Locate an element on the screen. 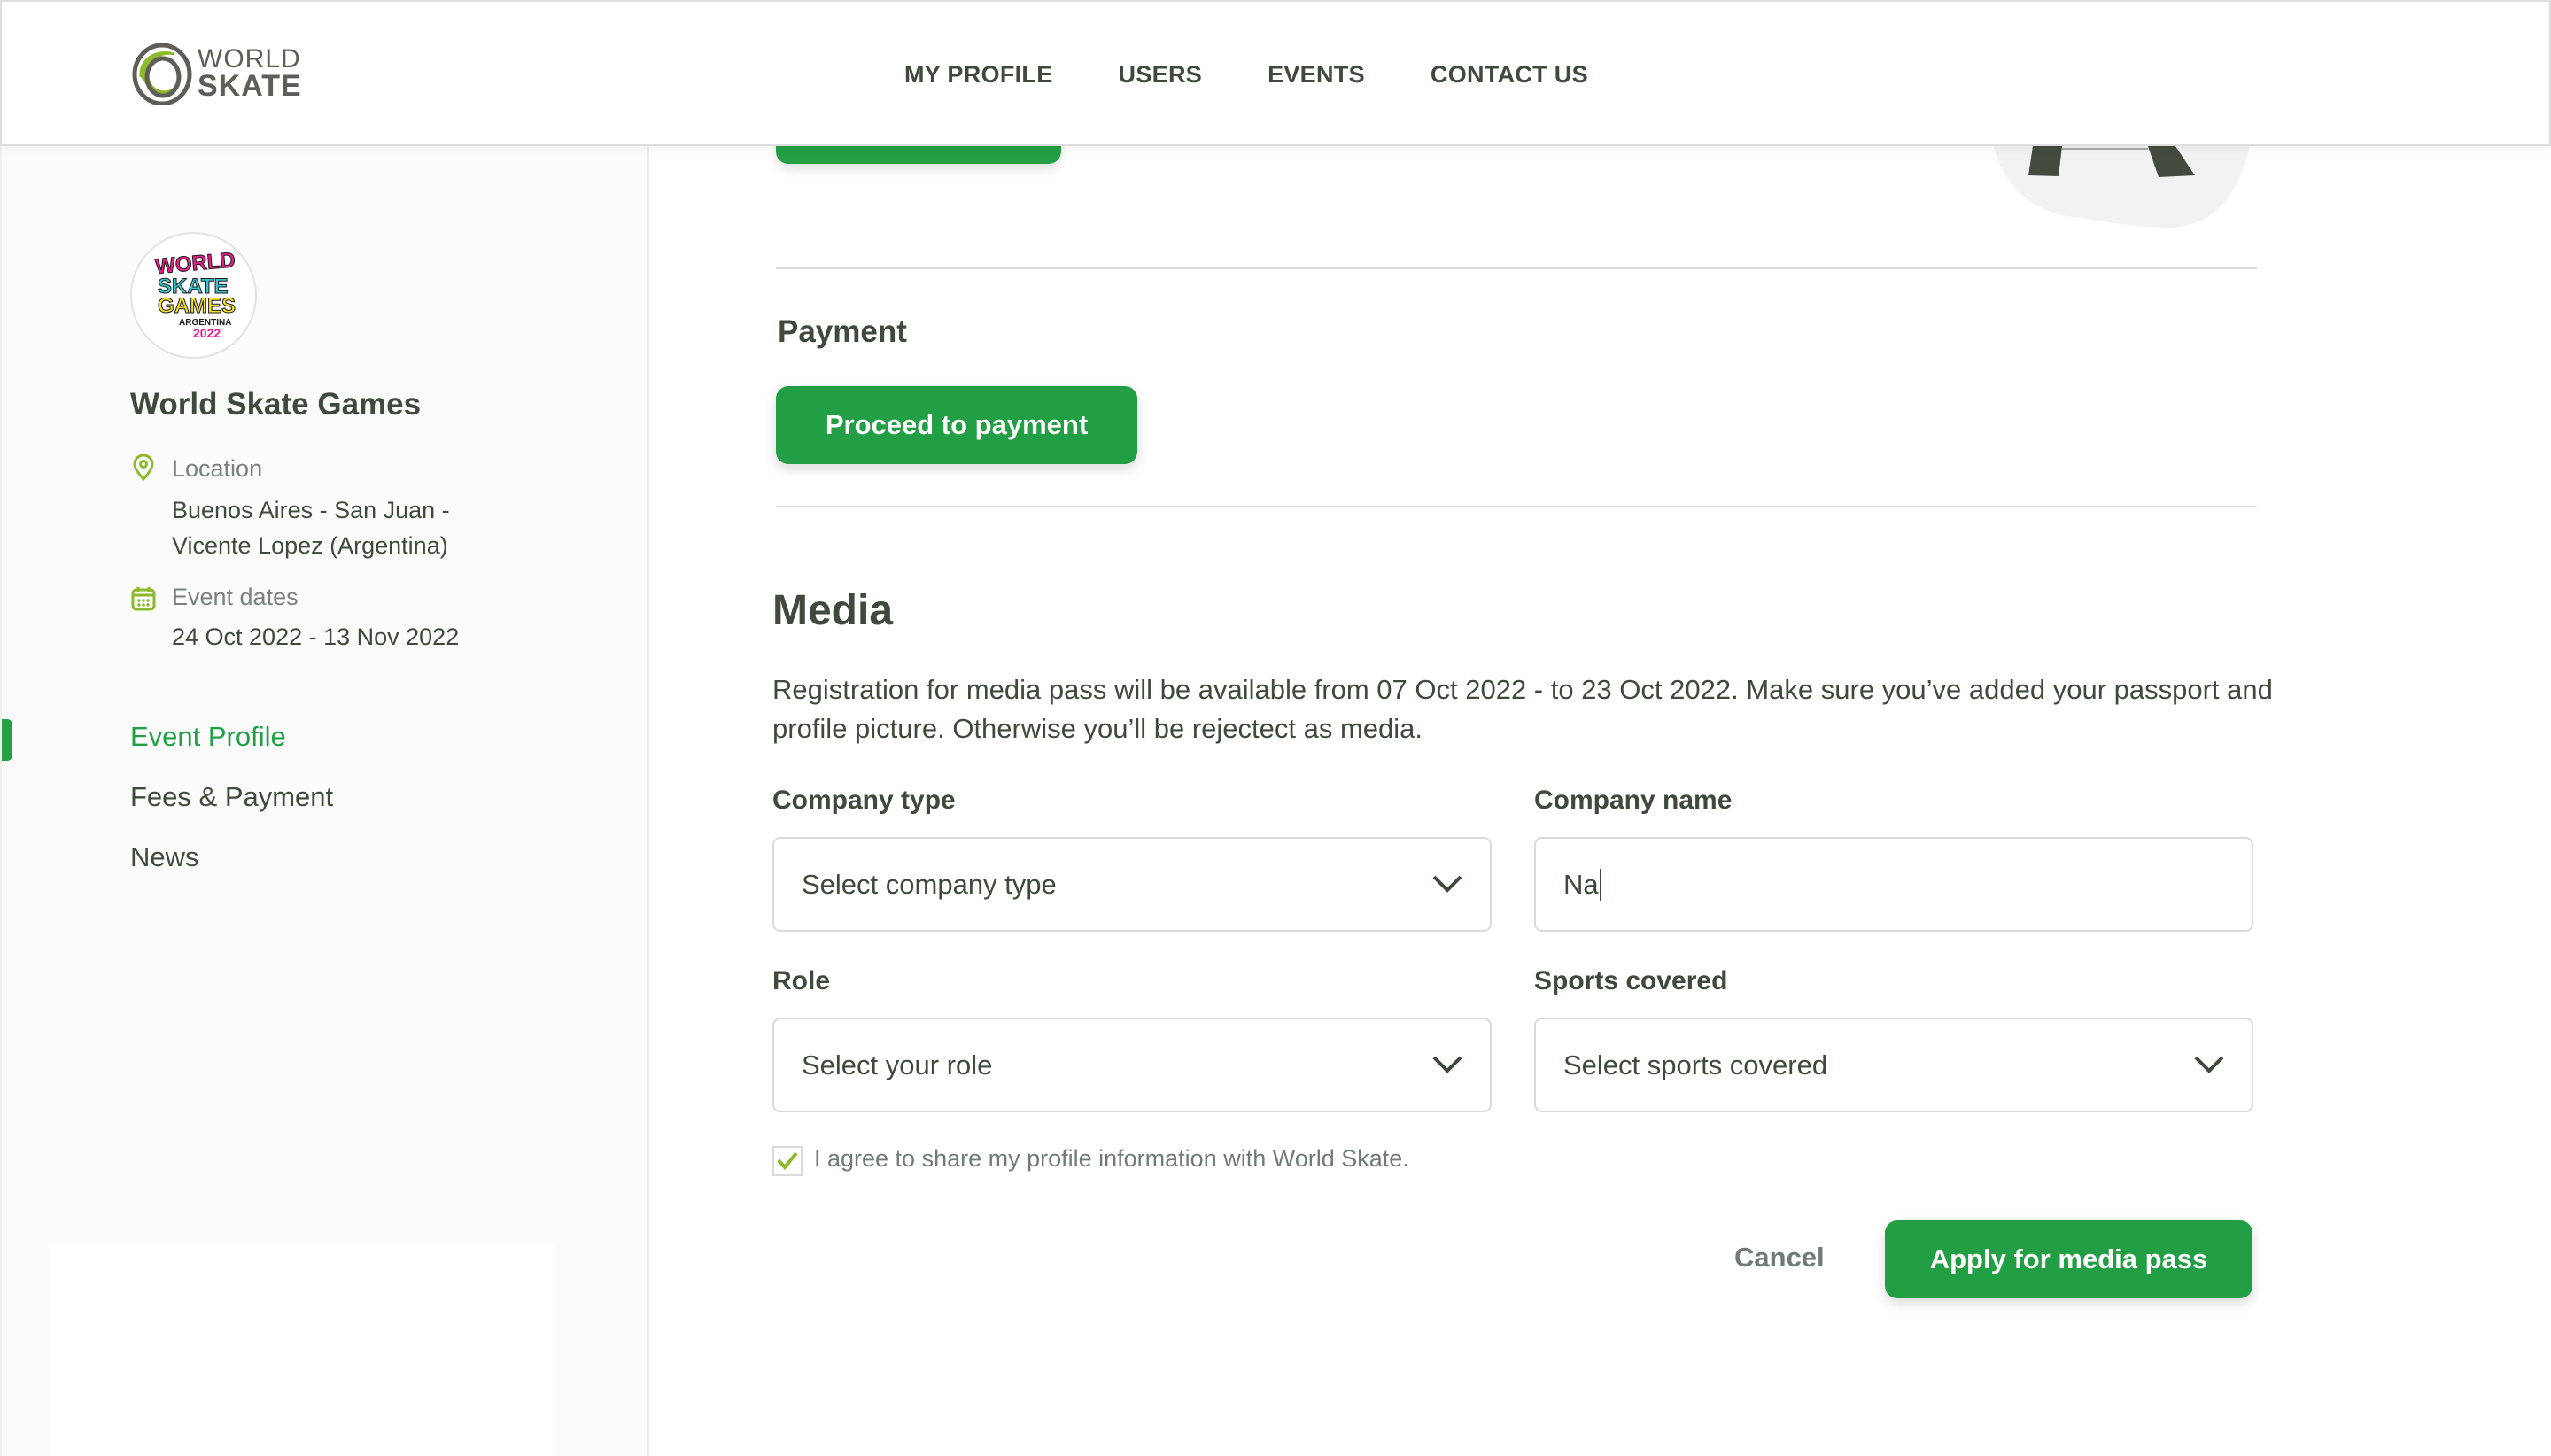  event-dates-label: Event dates is located at coordinates (235, 597).